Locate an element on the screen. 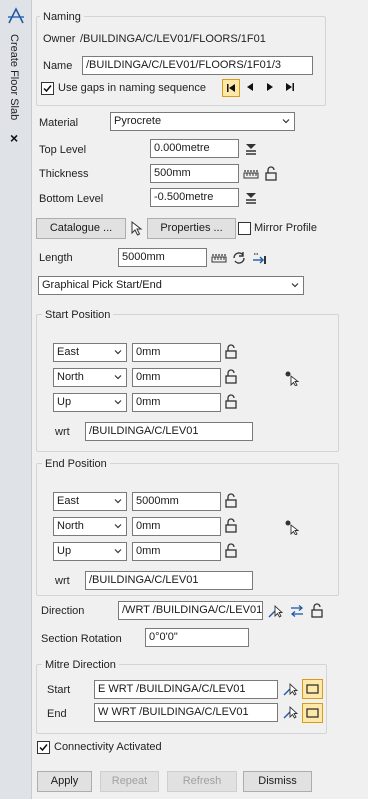  use-gaps-checkbox is located at coordinates (47, 88).